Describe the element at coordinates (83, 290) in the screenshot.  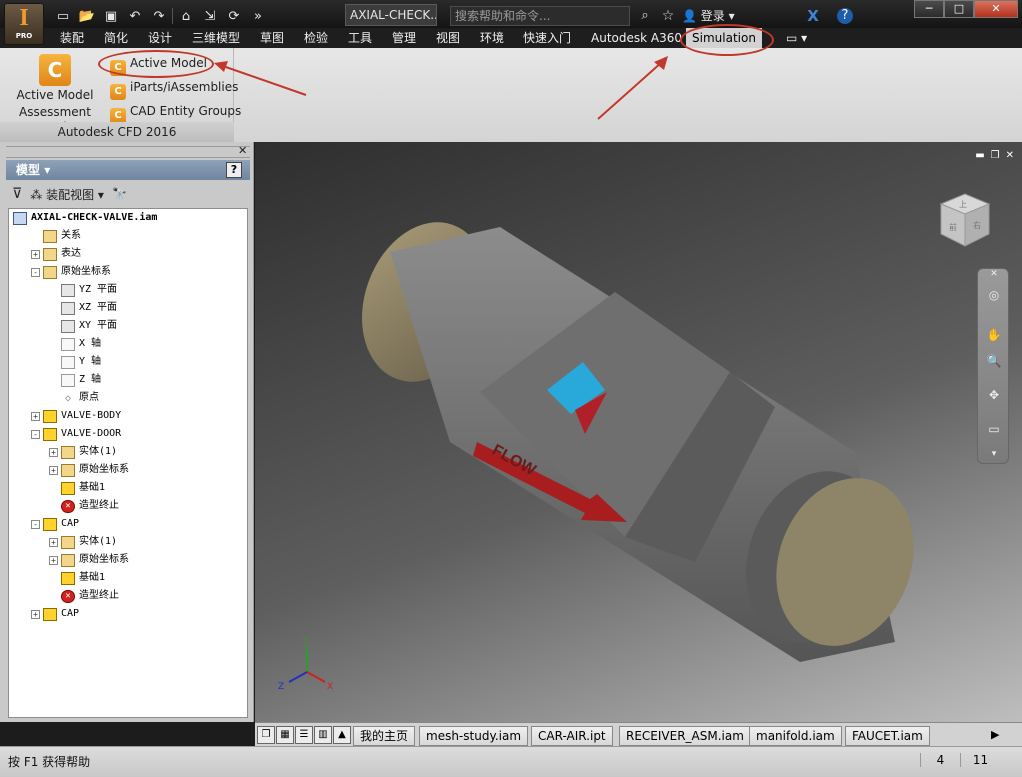
I see `tree-item: YZ 平面` at that location.